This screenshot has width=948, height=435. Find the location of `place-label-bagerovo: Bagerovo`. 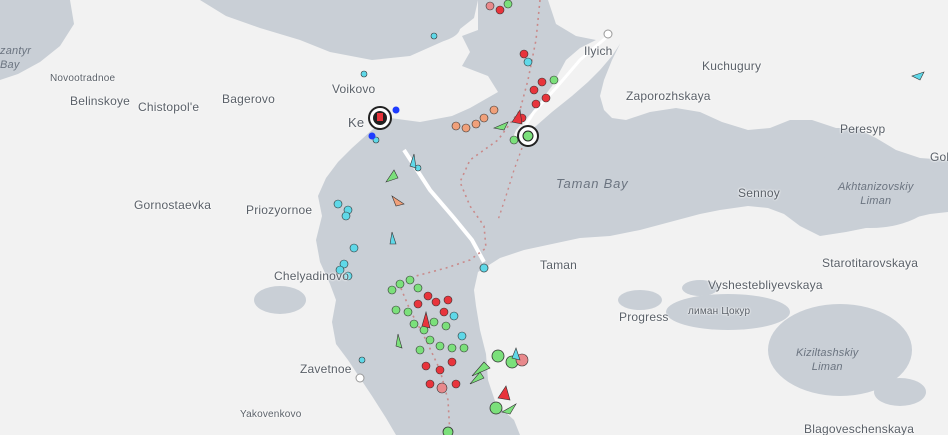

place-label-bagerovo: Bagerovo is located at coordinates (248, 99).